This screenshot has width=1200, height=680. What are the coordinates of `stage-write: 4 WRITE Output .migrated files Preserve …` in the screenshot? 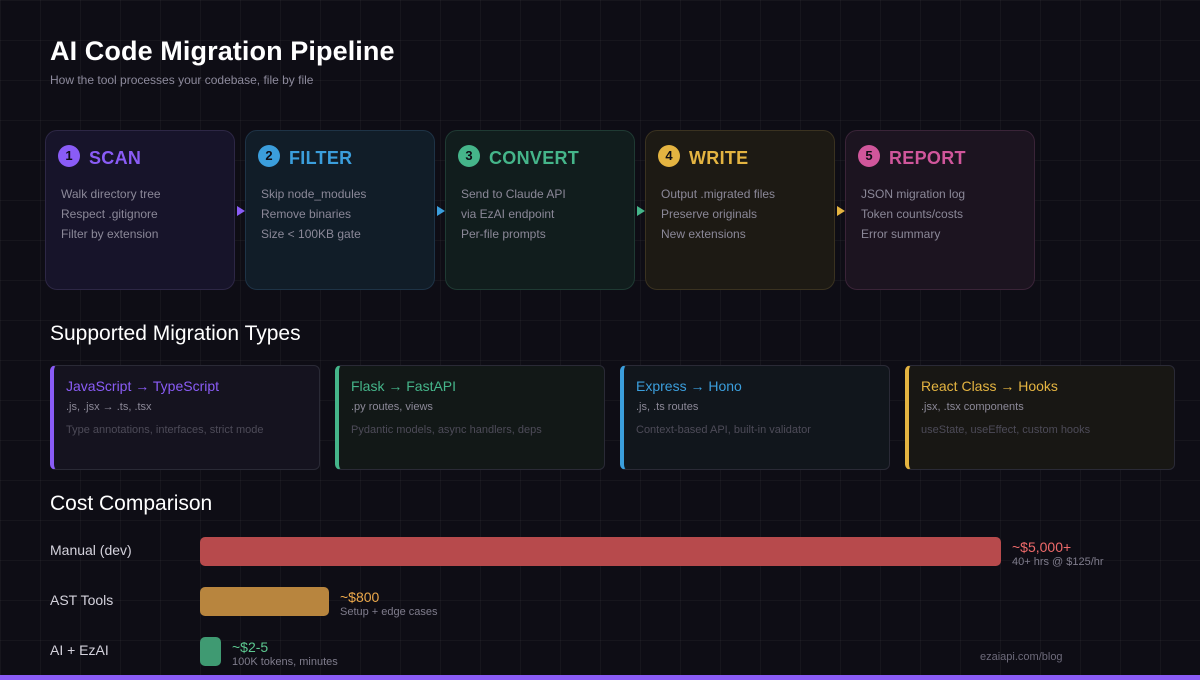 It's located at (740, 210).